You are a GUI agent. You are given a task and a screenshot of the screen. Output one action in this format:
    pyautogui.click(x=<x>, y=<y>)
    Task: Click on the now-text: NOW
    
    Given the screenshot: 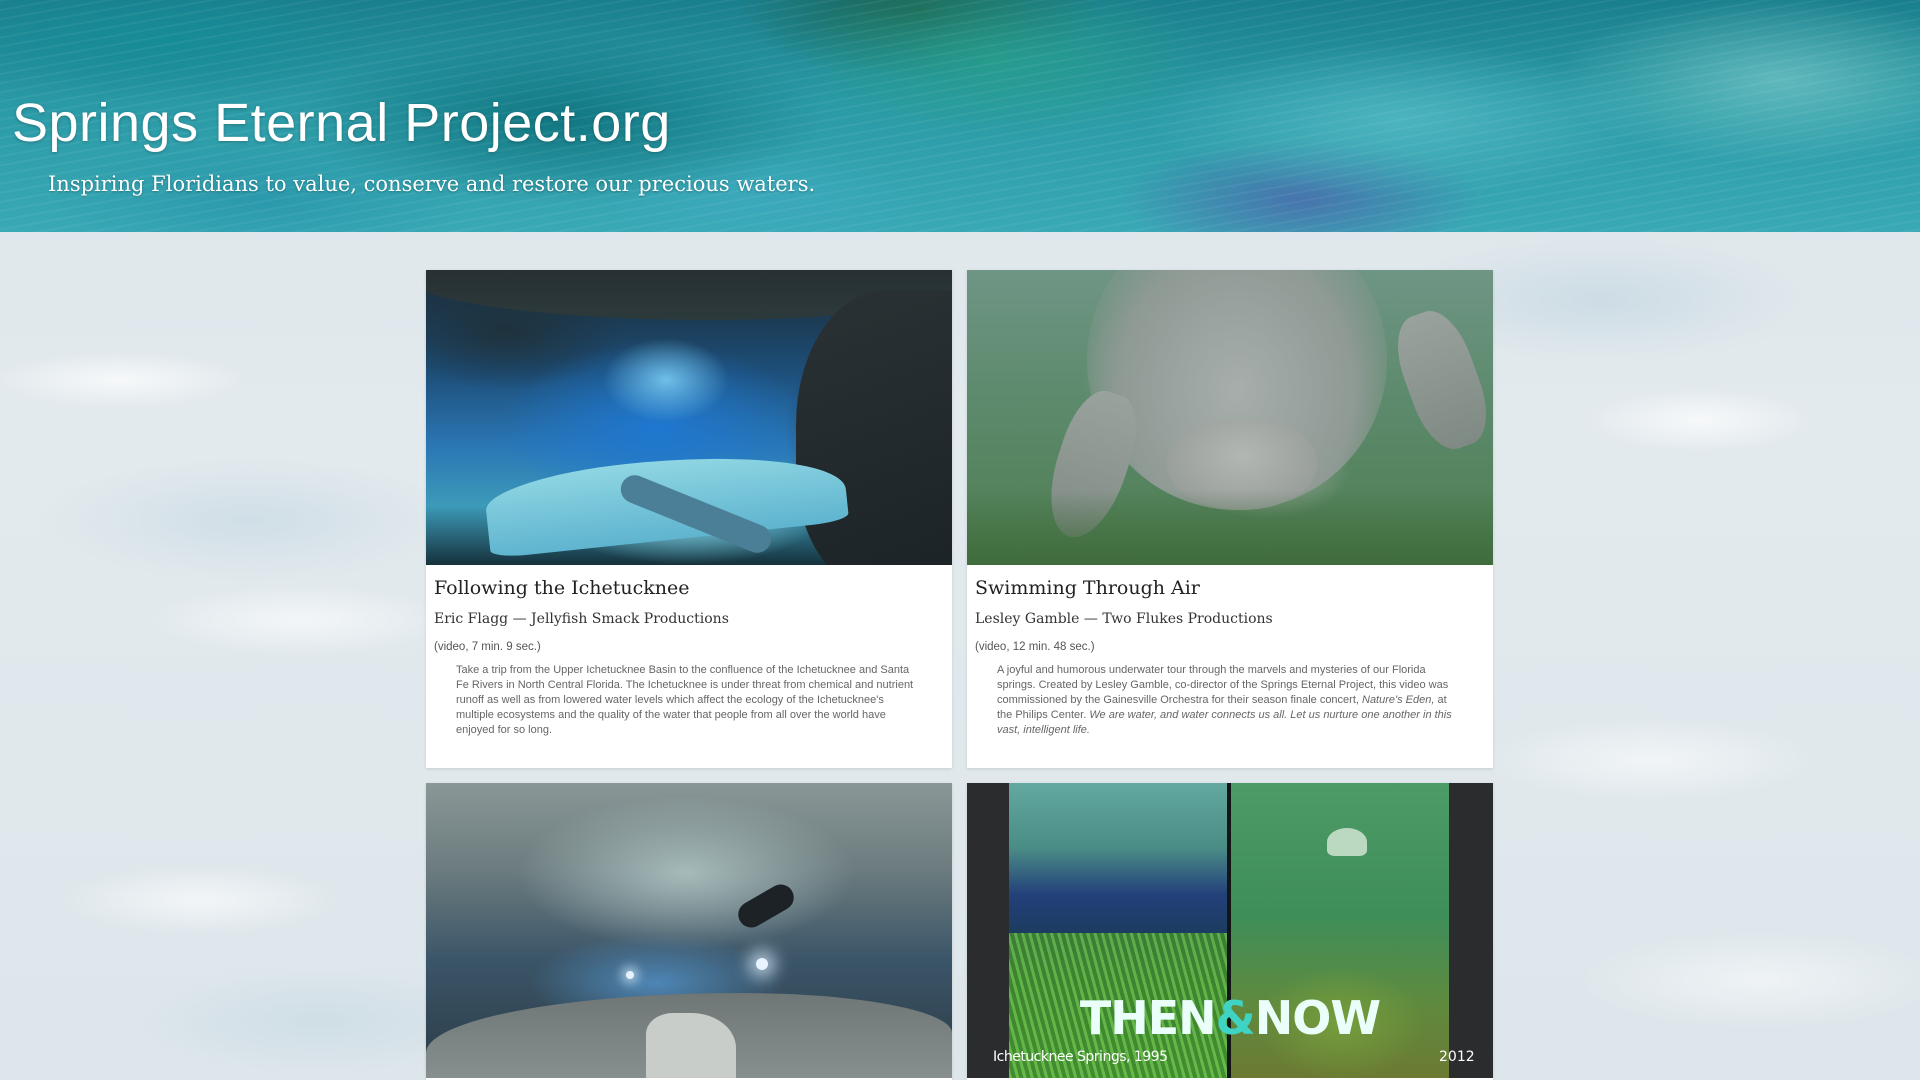 What is the action you would take?
    pyautogui.click(x=1317, y=1018)
    